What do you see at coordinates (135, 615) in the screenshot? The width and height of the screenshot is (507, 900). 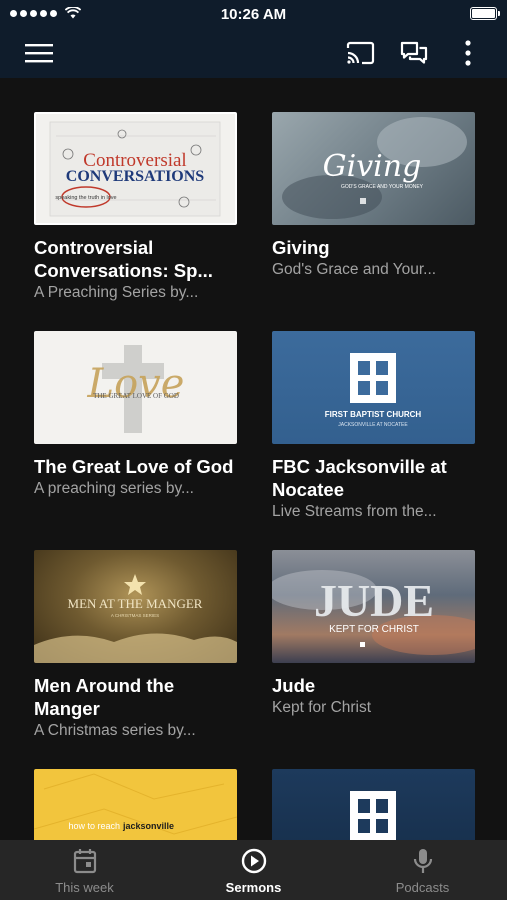 I see `artwork-text: A CHRISTMAS SERIES` at bounding box center [135, 615].